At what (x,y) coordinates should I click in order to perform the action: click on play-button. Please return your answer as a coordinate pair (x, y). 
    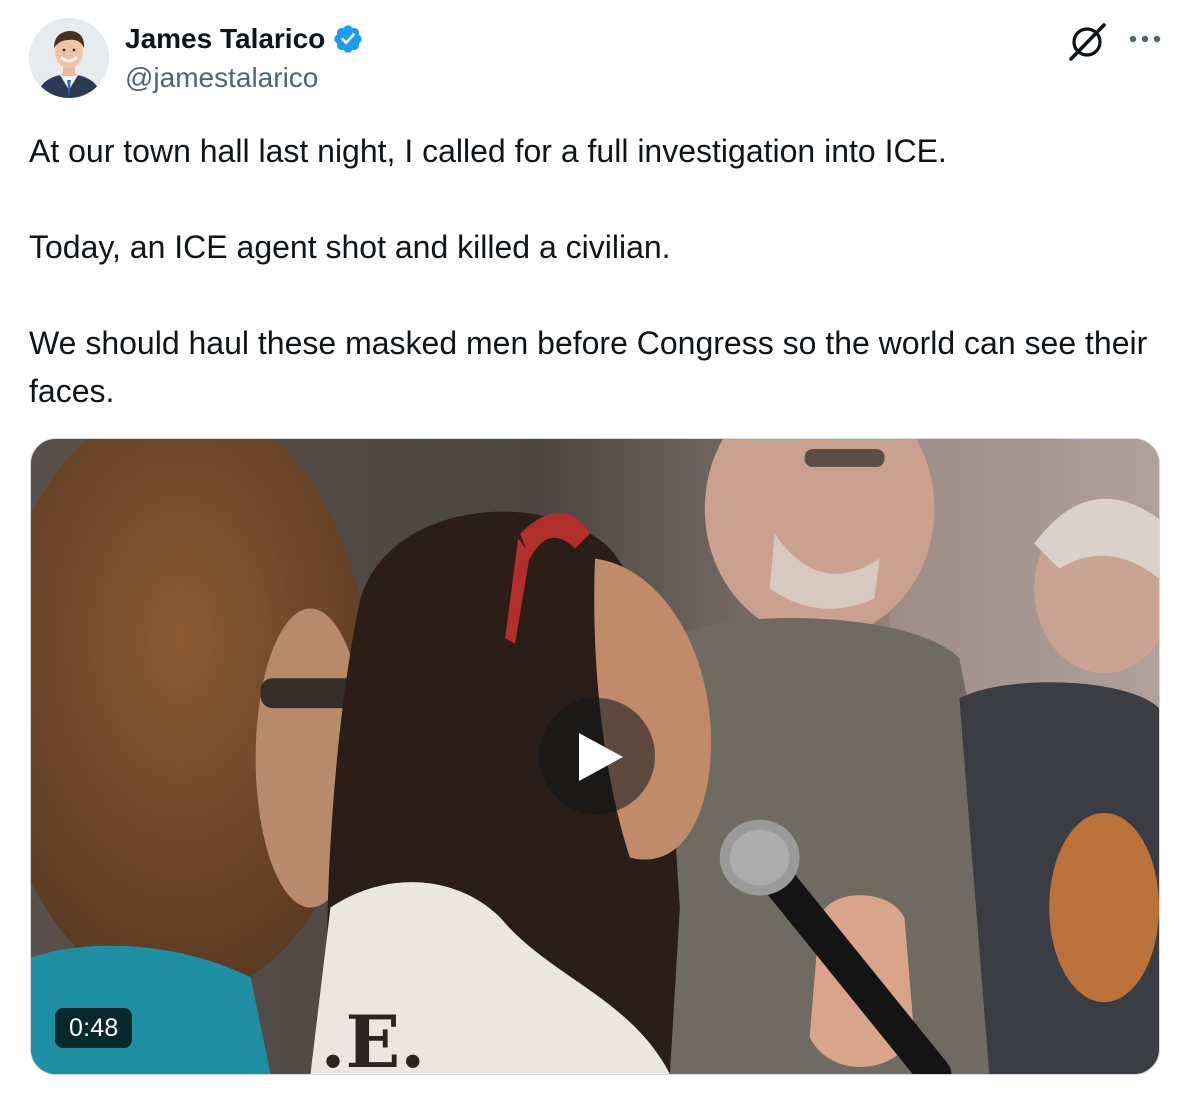
    Looking at the image, I should click on (597, 756).